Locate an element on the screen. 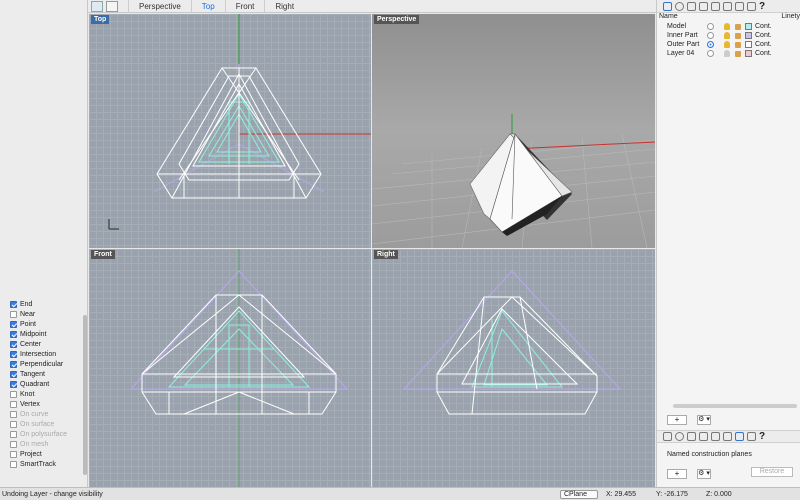 Image resolution: width=800 pixels, height=500 pixels. osnap-item: Vertex is located at coordinates (38, 404).